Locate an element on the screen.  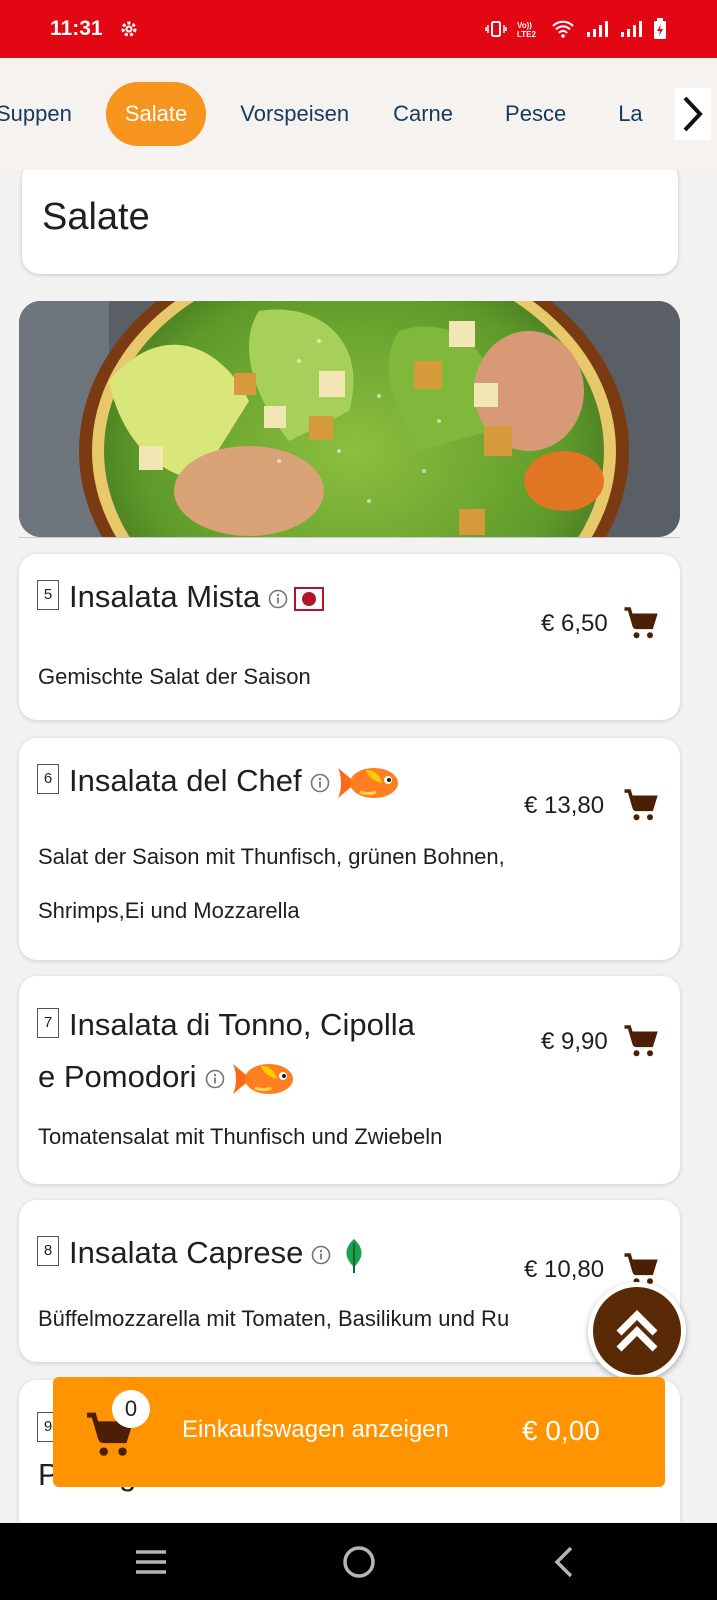
volte-icon: Vo))LTE2 is located at coordinates (527, 30).